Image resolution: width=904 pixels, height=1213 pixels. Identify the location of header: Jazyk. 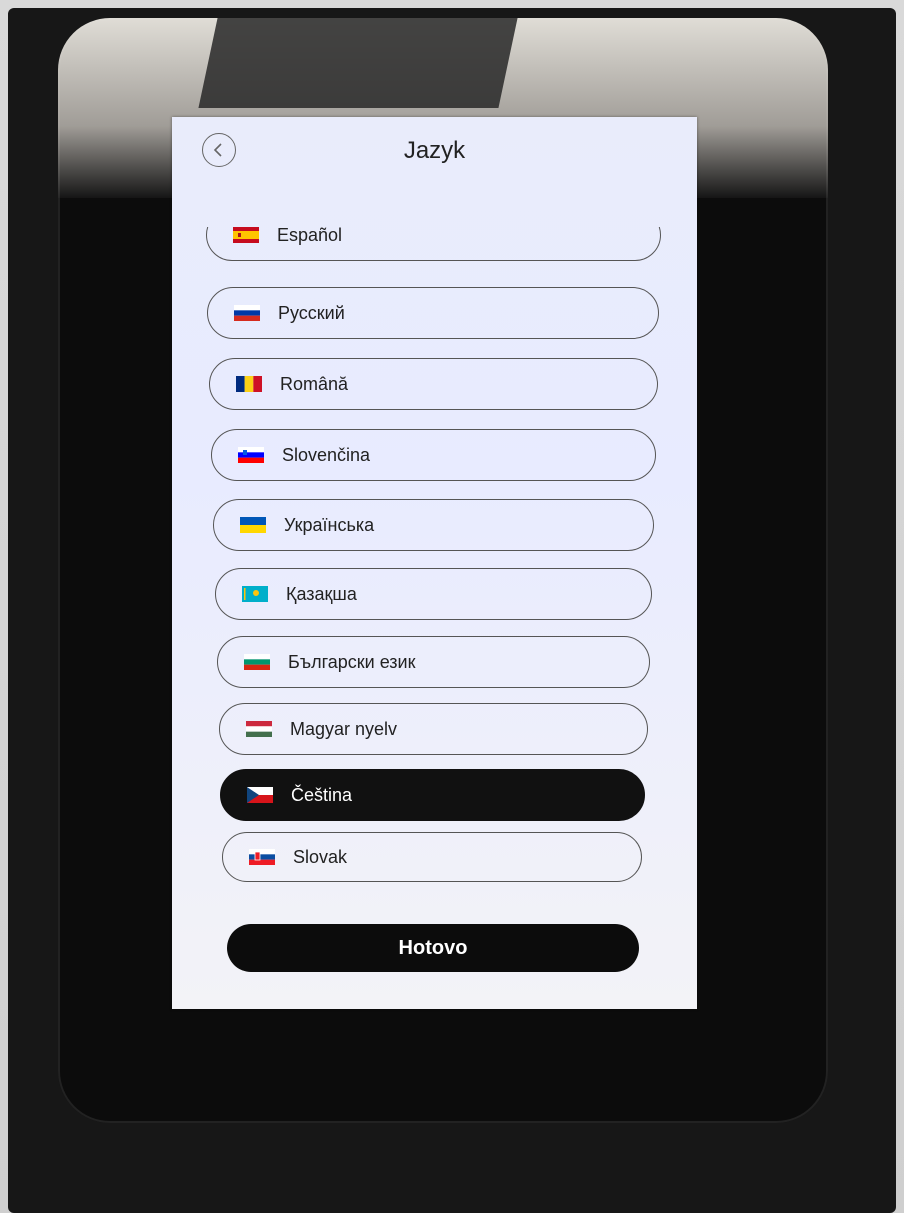
(434, 152).